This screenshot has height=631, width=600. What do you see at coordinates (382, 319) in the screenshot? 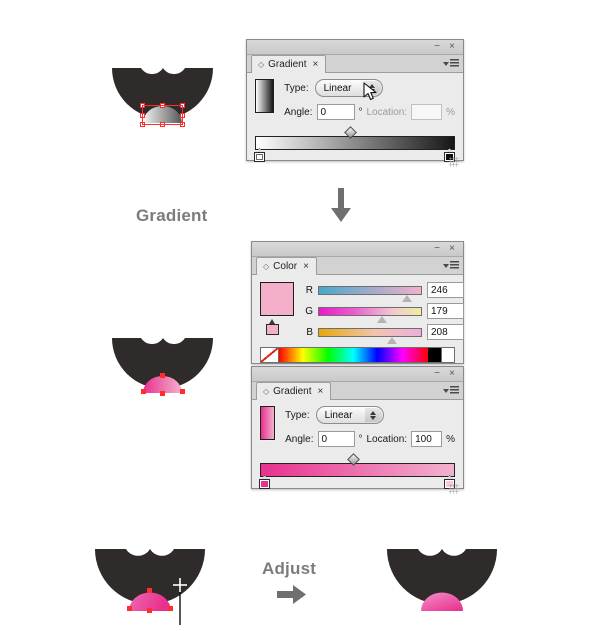
I see `g-slider-thumb` at bounding box center [382, 319].